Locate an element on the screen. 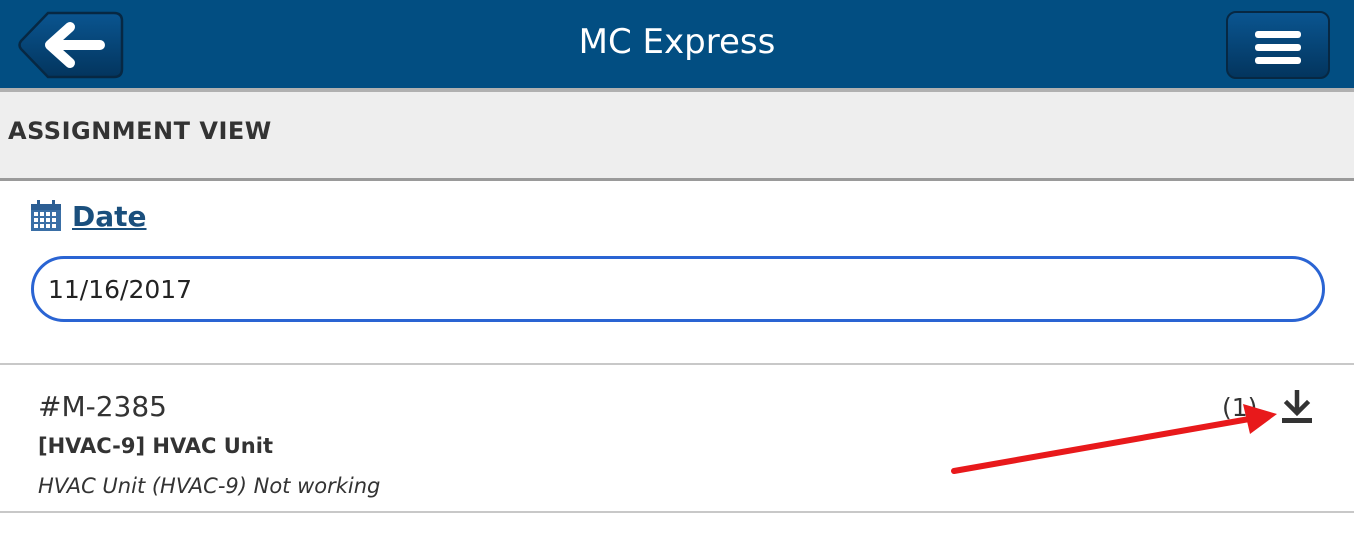 The image size is (1354, 556). back-button is located at coordinates (71, 45).